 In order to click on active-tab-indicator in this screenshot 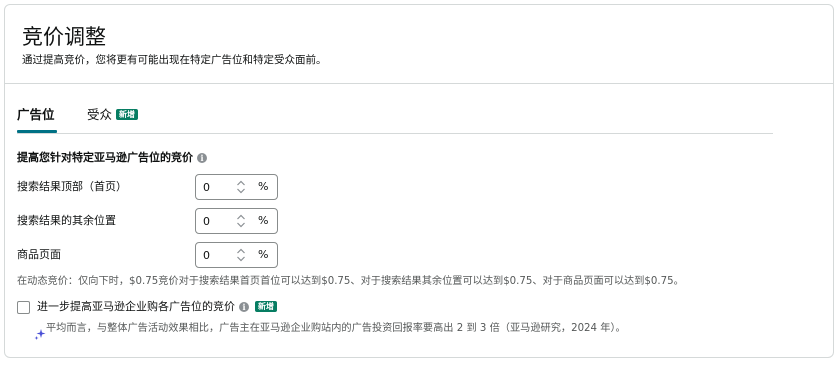, I will do `click(37, 131)`.